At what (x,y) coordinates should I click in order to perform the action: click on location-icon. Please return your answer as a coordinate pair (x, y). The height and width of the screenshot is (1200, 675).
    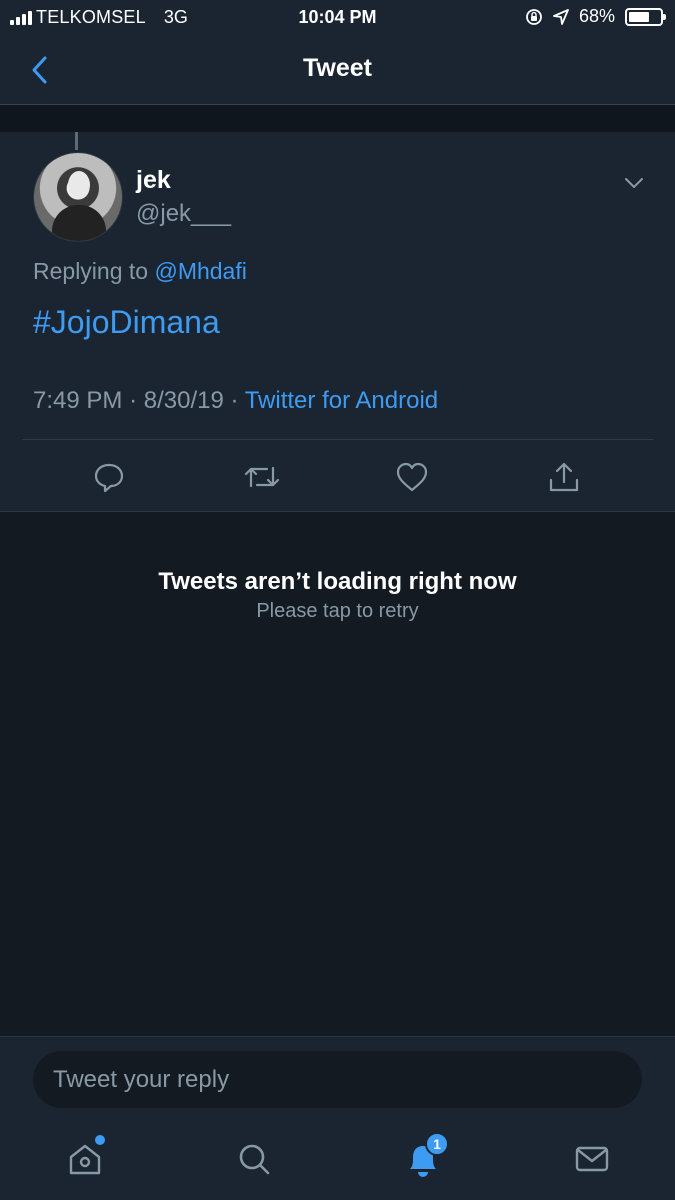
    Looking at the image, I should click on (561, 16).